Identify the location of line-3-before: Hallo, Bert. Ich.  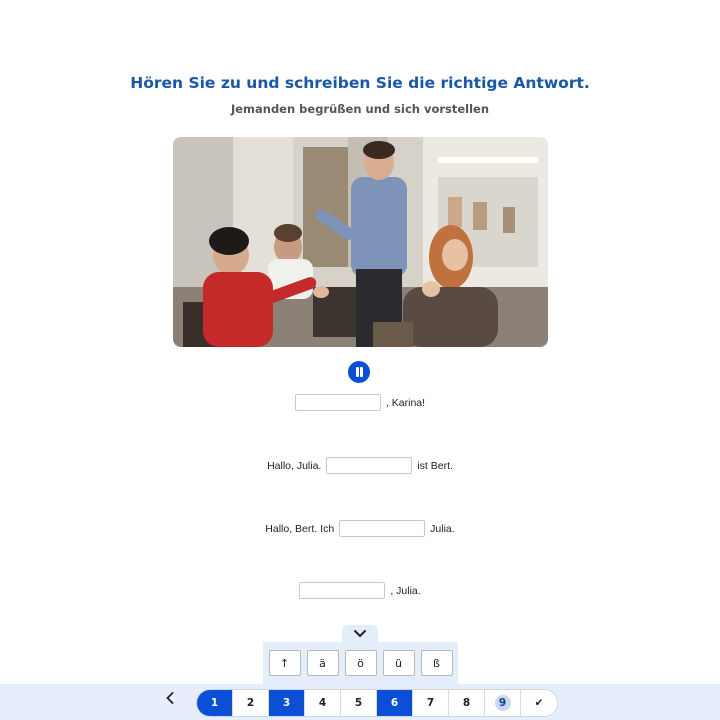
(300, 528).